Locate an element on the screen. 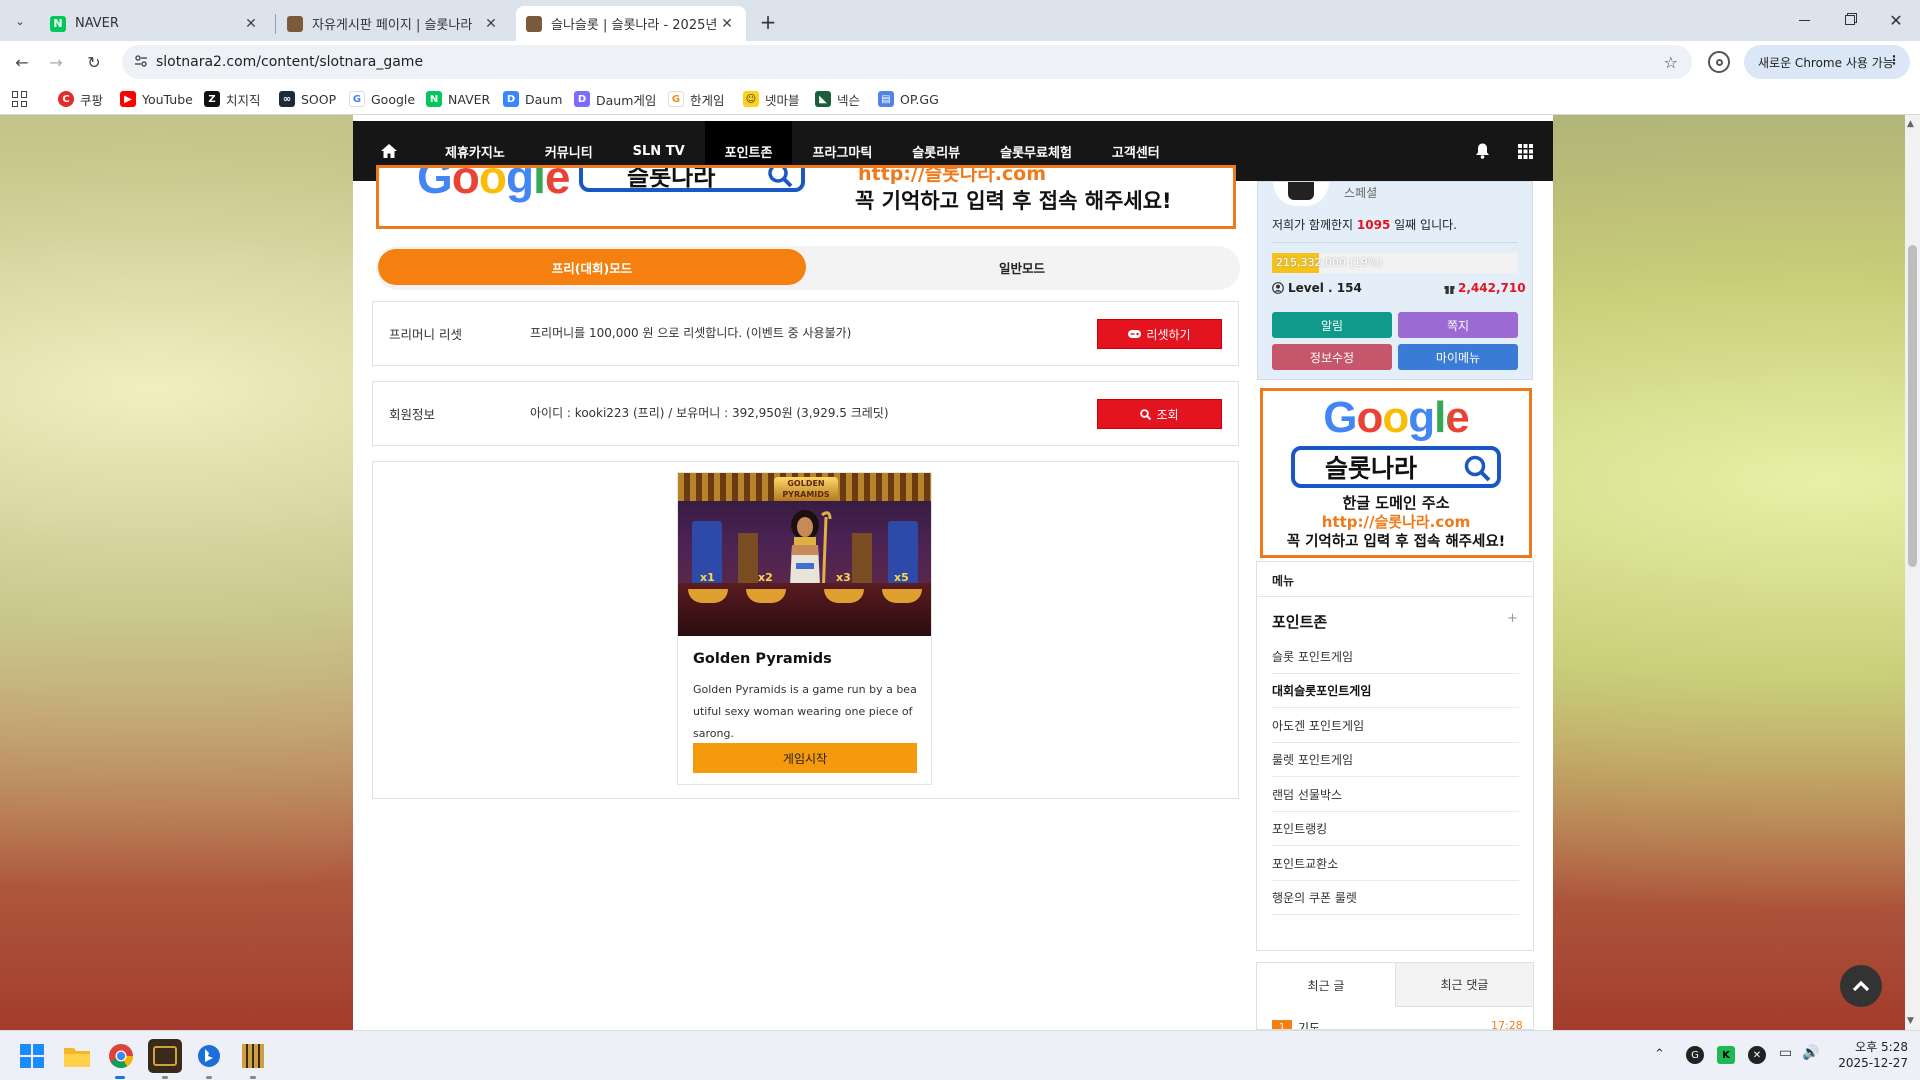 The width and height of the screenshot is (1920, 1080). bookmark-opgg: ▤ OP.GG is located at coordinates (908, 99).